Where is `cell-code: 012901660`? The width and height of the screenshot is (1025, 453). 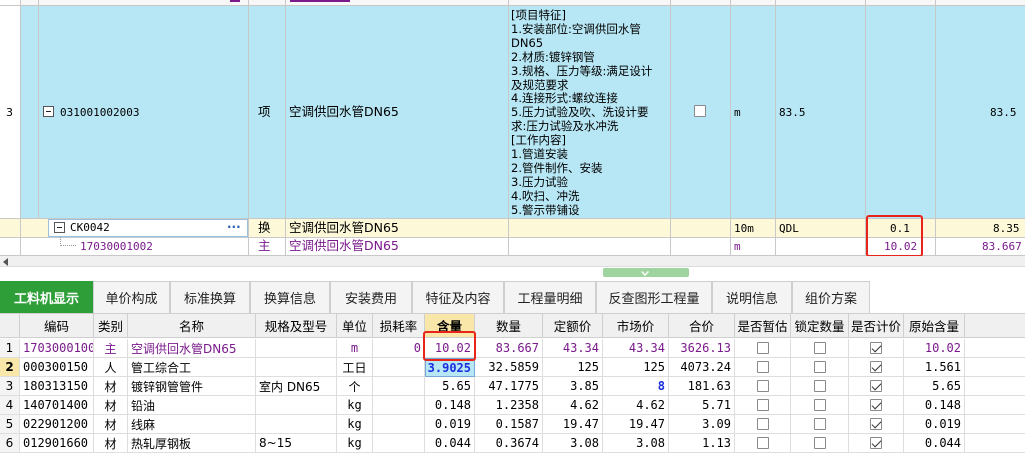
cell-code: 012901660 is located at coordinates (57, 443).